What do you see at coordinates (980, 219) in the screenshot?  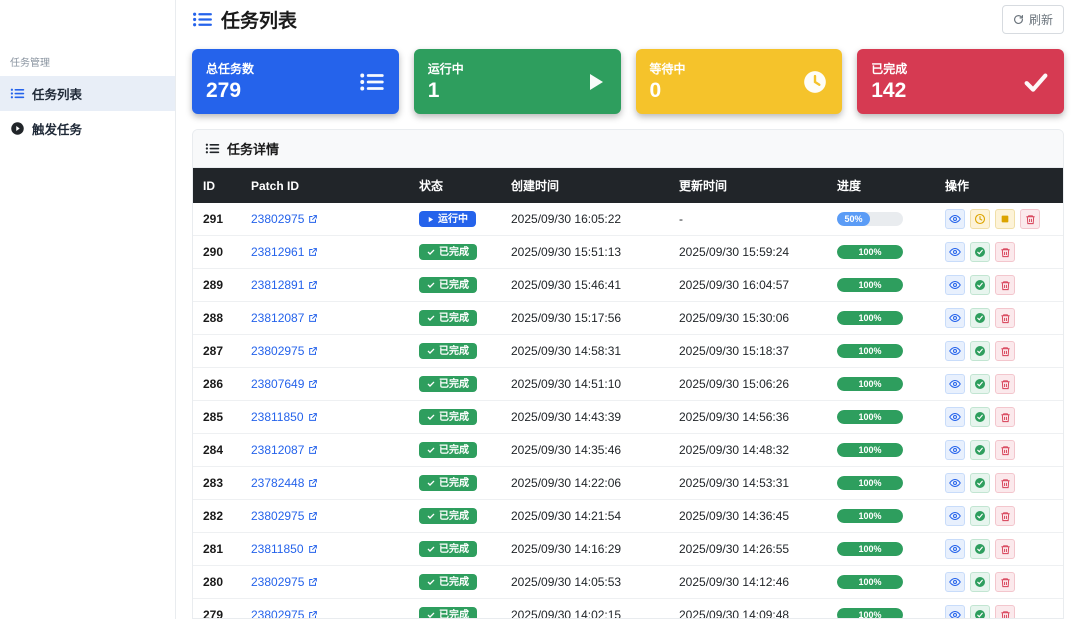 I see `pause-button` at bounding box center [980, 219].